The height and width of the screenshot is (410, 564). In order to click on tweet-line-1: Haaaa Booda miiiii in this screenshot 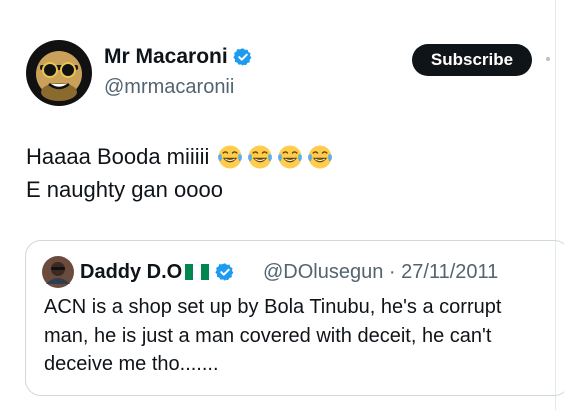, I will do `click(179, 156)`.